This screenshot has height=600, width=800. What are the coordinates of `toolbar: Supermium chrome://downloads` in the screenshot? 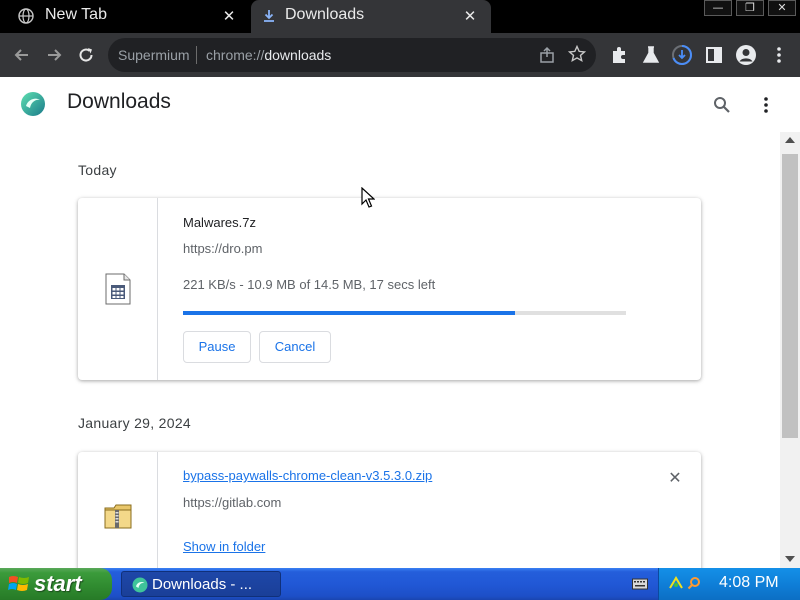 It's located at (400, 55).